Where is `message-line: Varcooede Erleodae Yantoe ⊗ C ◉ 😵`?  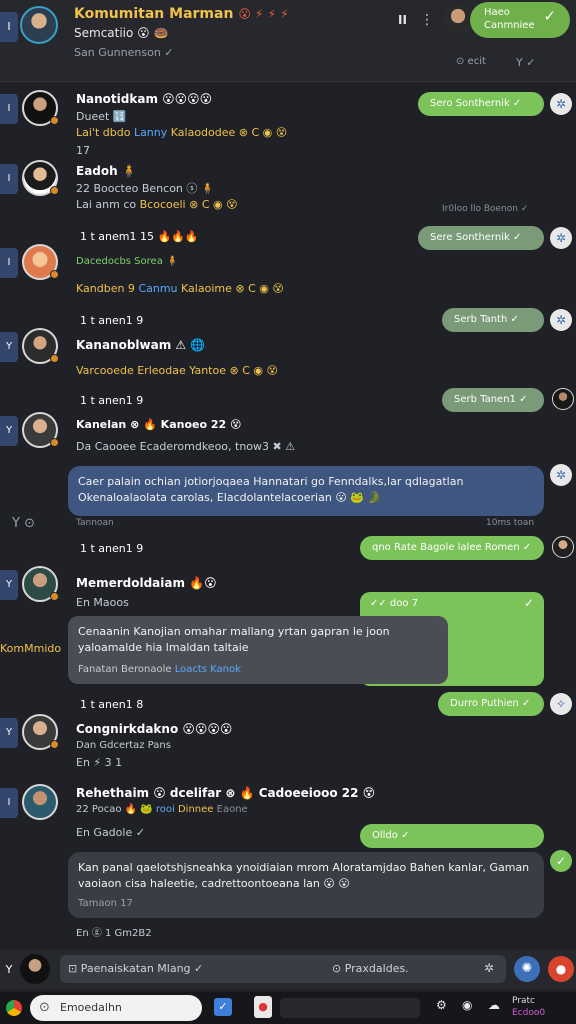
message-line: Varcooede Erleodae Yantoe ⊗ C ◉ 😵 is located at coordinates (177, 370).